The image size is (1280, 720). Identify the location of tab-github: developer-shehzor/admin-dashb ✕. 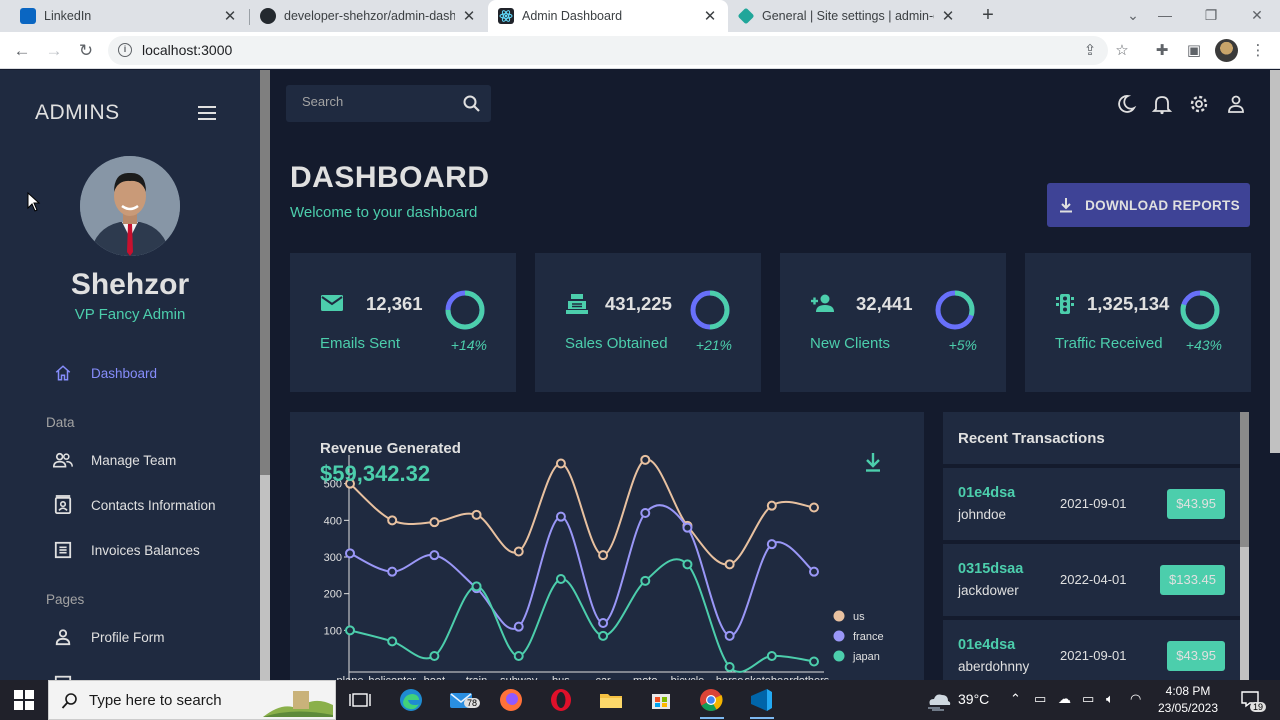
(368, 16).